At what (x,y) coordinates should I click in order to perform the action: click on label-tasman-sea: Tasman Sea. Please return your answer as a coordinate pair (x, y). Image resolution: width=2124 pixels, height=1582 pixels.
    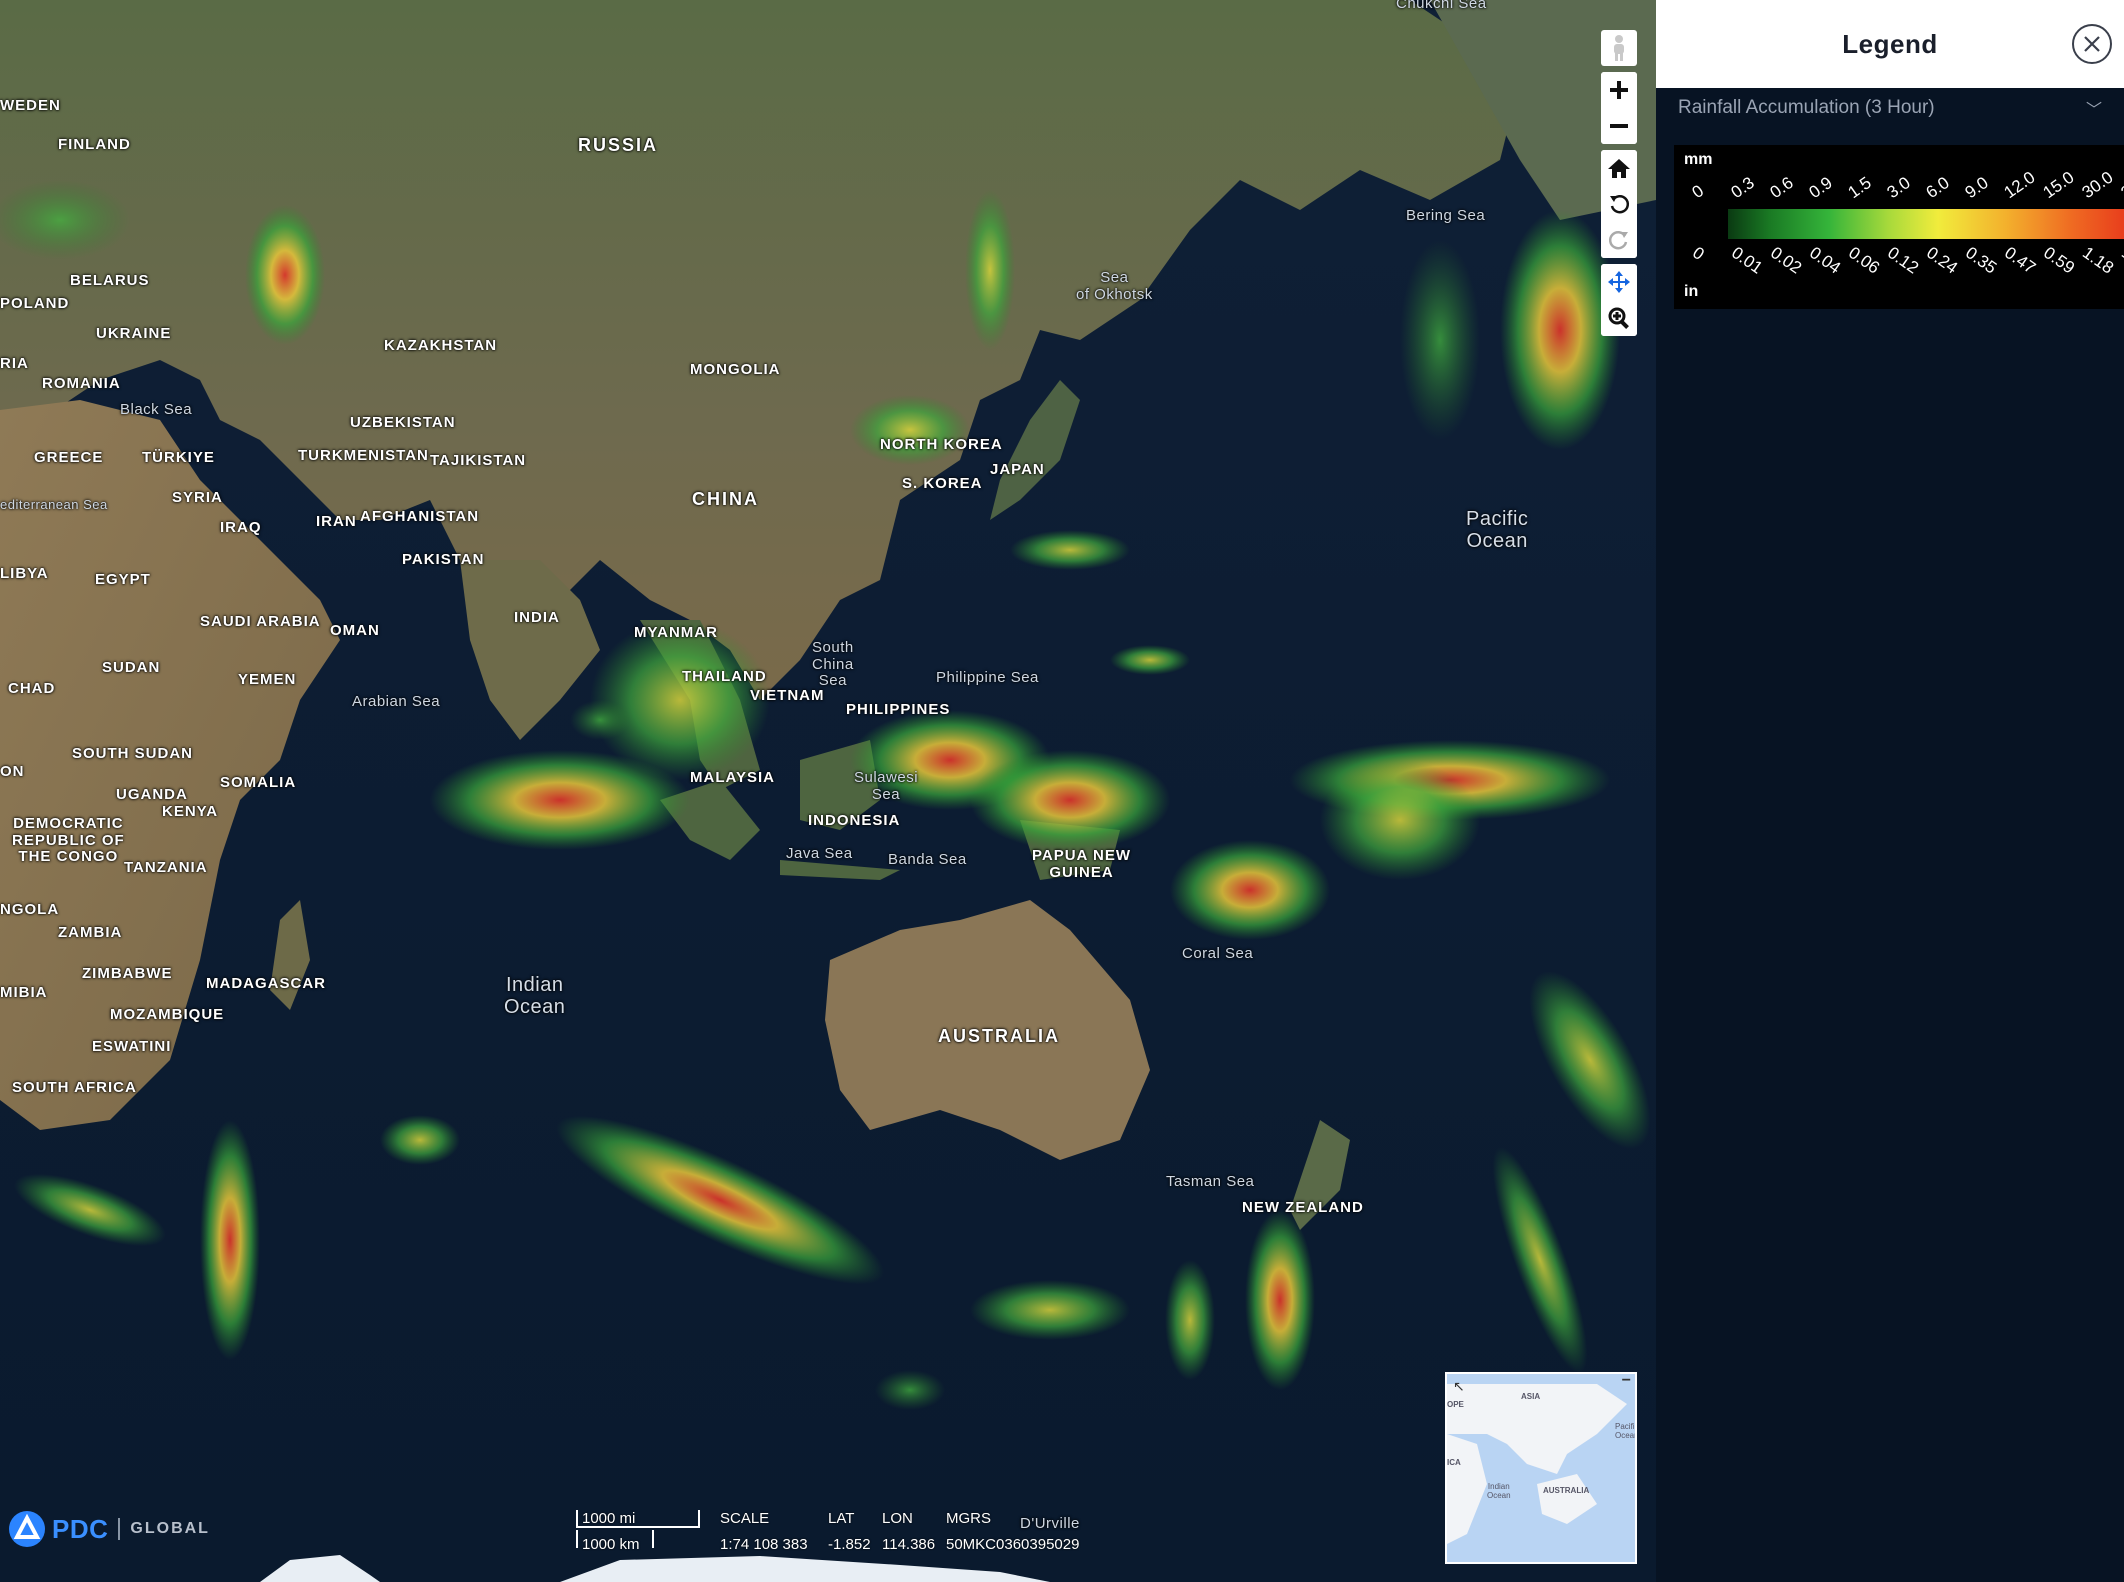
    Looking at the image, I should click on (1210, 1181).